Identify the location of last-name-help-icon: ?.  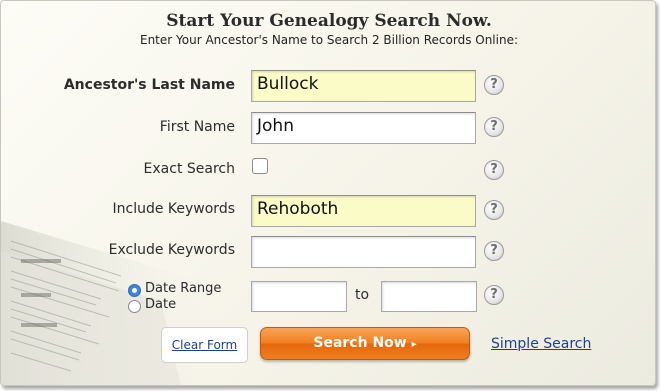
(494, 85).